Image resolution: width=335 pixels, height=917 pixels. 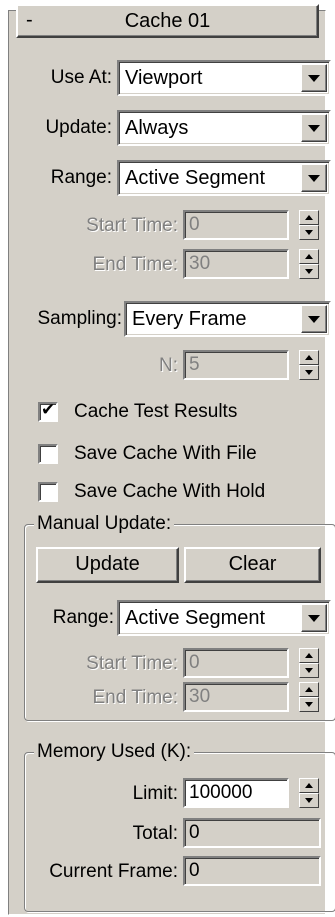 What do you see at coordinates (132, 225) in the screenshot?
I see `start-time-label: Start Time:` at bounding box center [132, 225].